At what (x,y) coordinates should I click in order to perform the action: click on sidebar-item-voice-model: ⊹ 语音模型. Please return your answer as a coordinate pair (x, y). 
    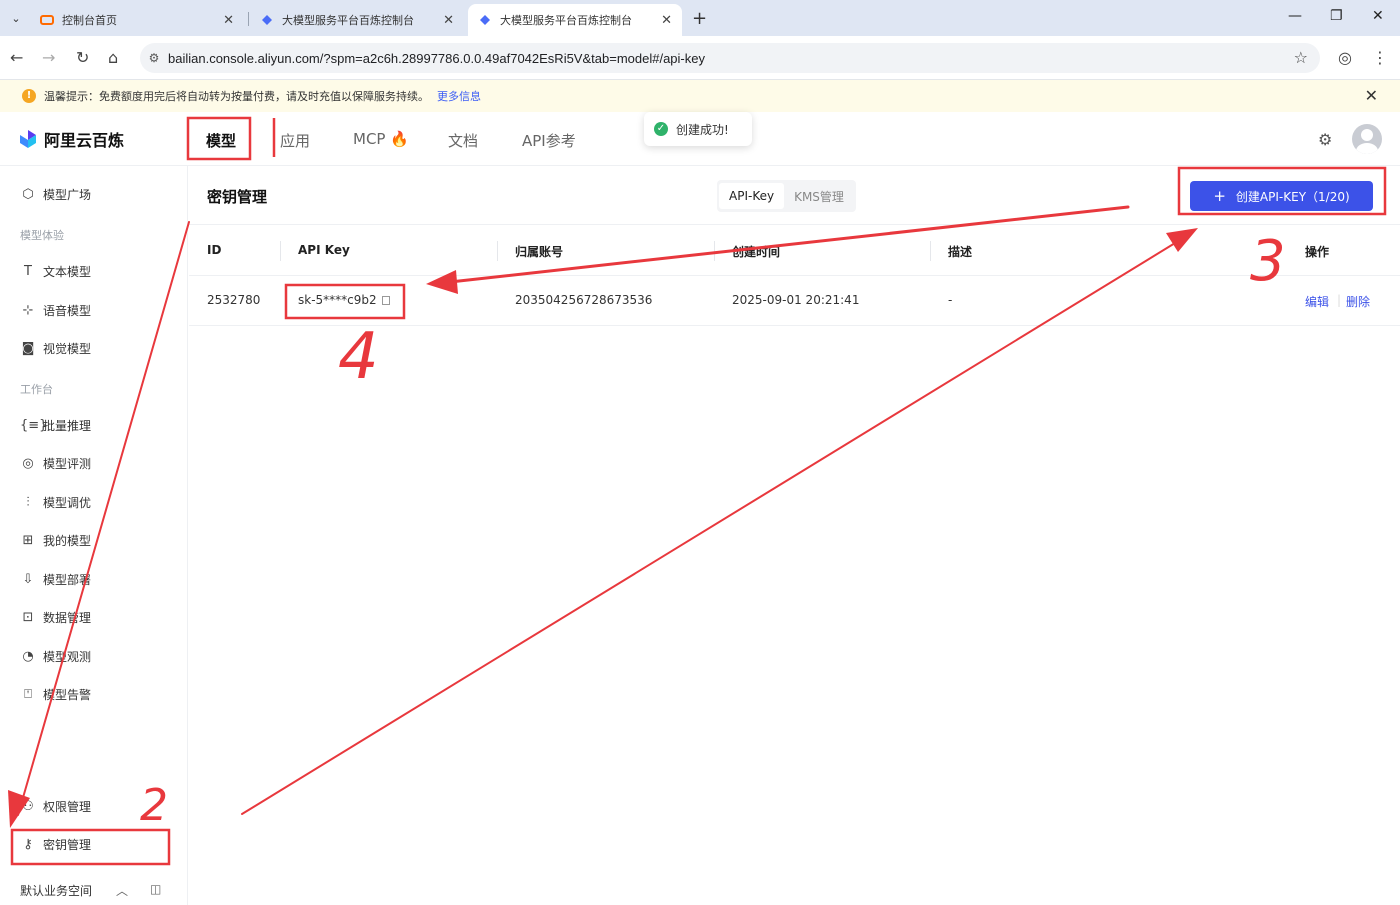
    Looking at the image, I should click on (55, 310).